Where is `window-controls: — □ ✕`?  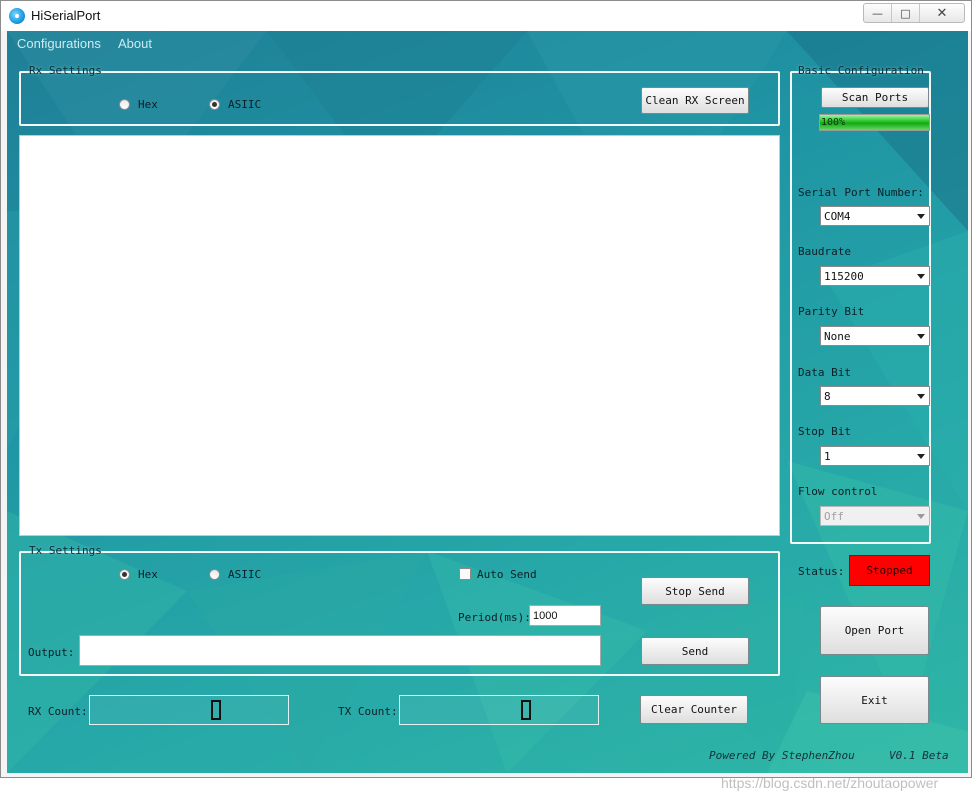 window-controls: — □ ✕ is located at coordinates (914, 13).